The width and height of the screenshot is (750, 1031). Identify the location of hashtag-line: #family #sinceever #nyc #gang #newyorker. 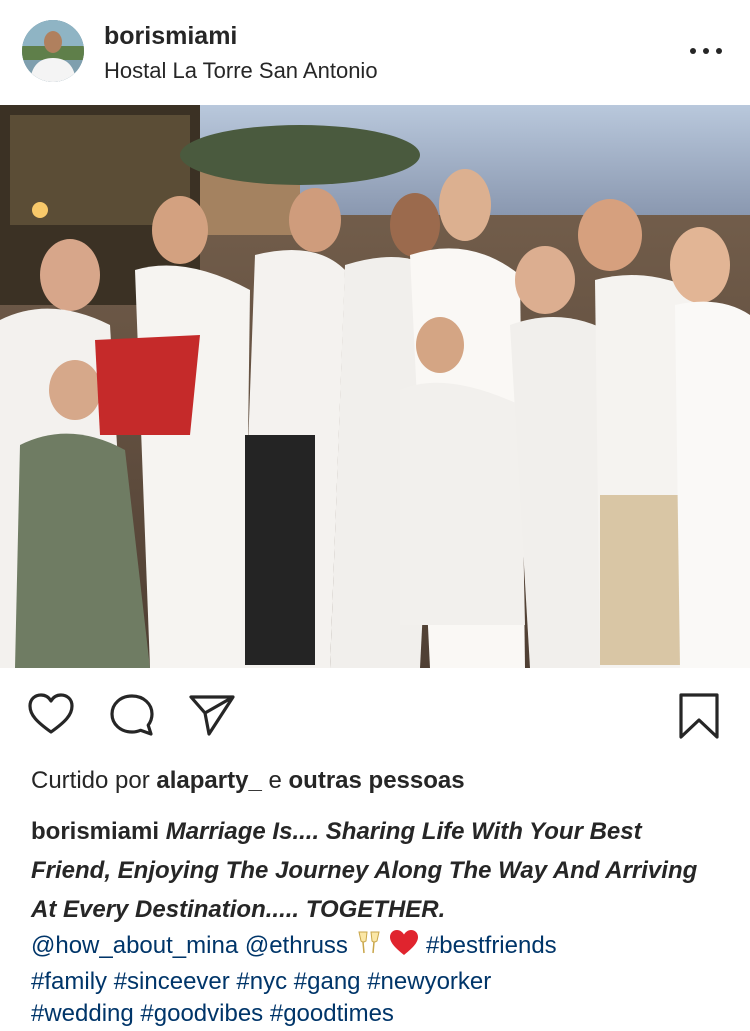
(381, 982).